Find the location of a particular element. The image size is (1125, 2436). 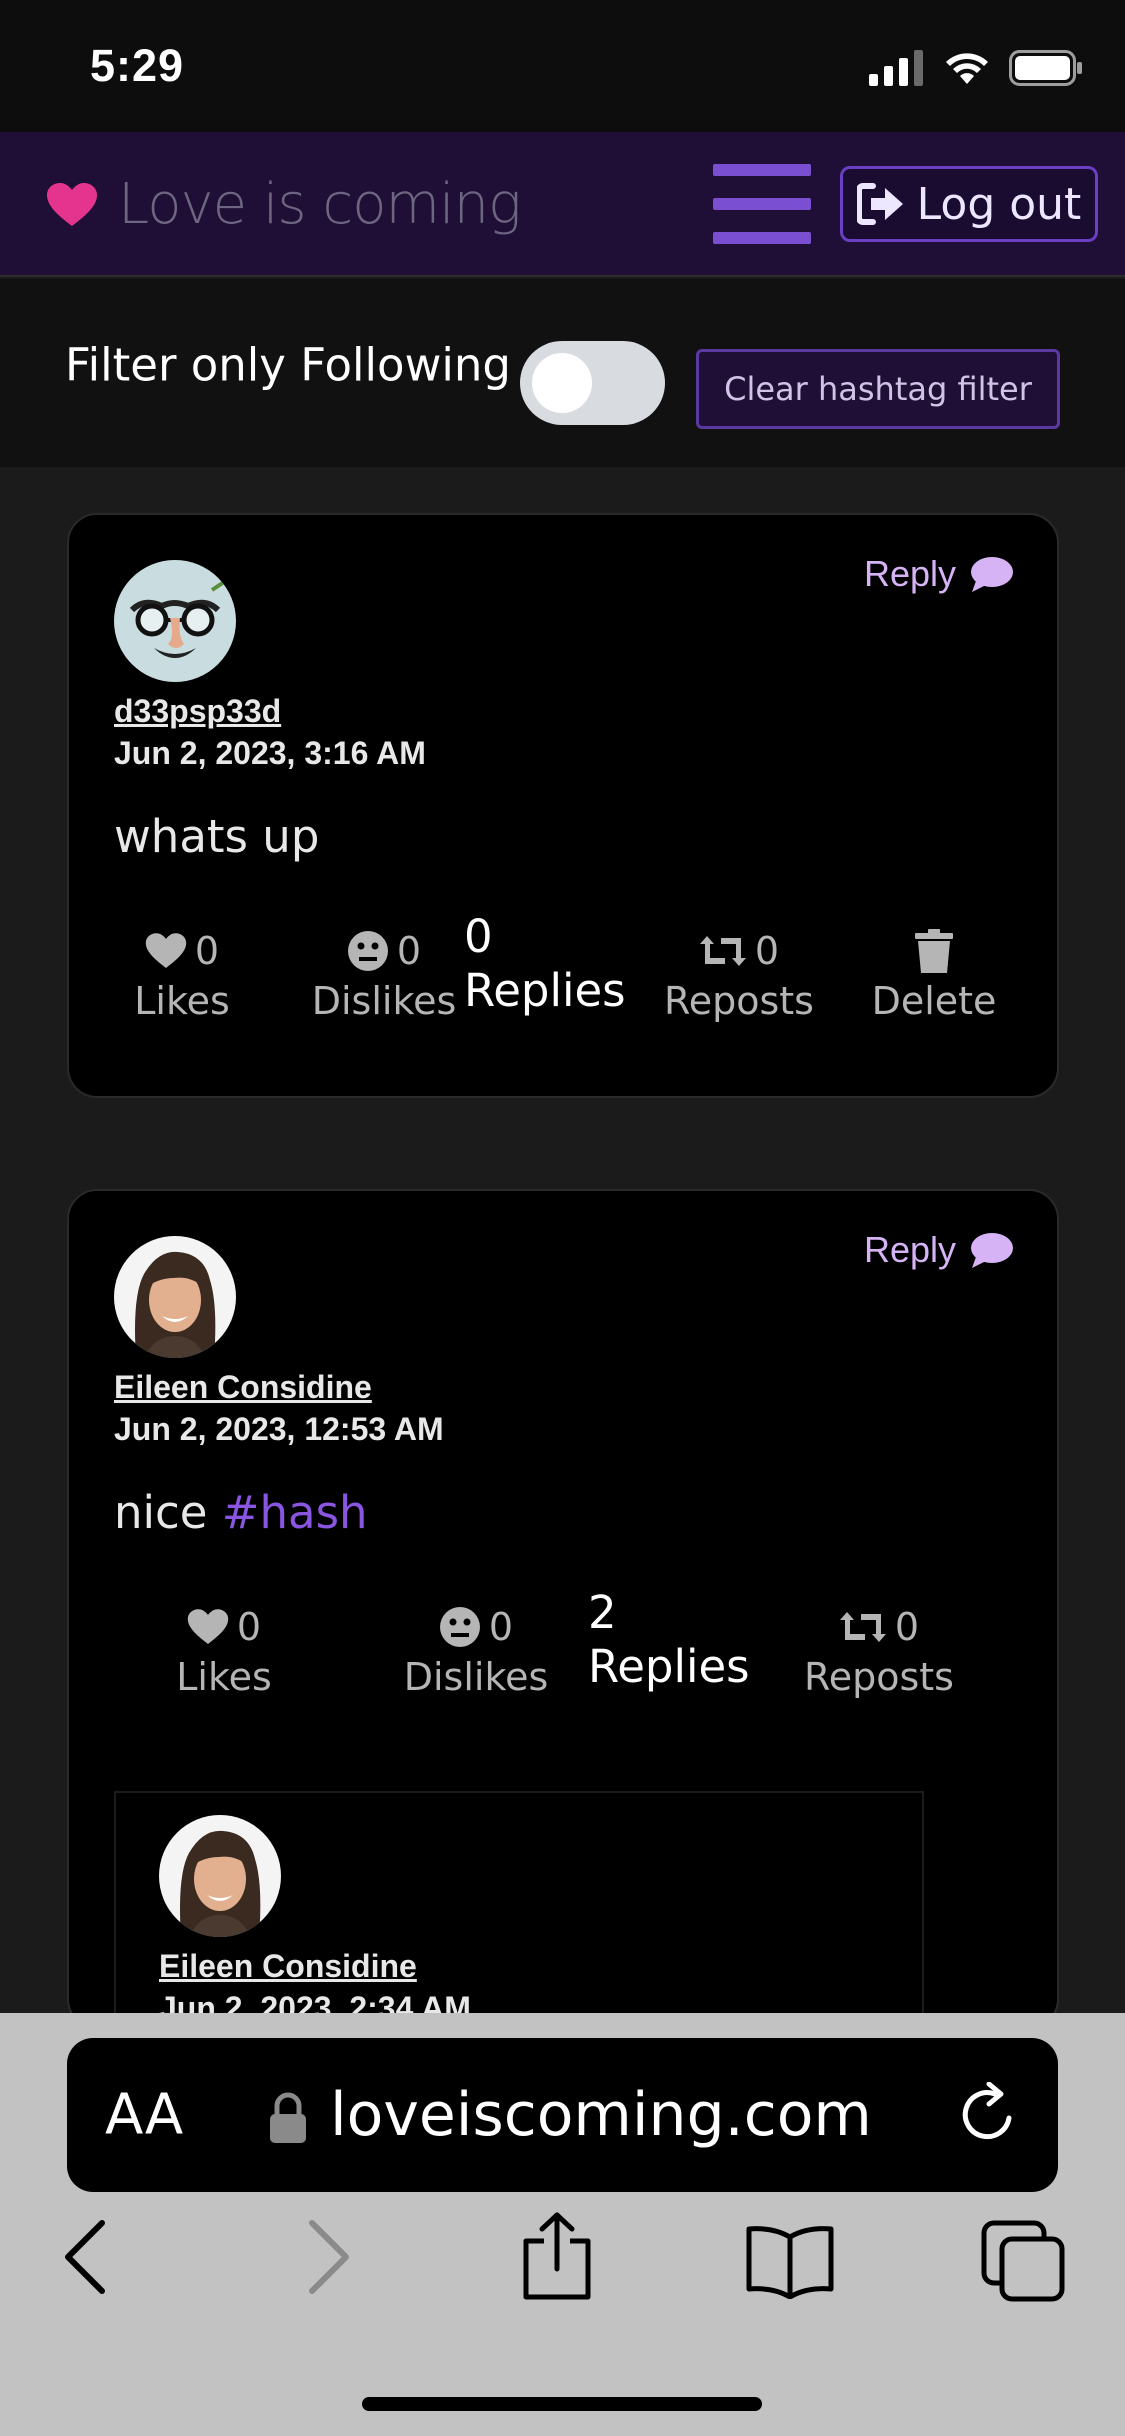

filter-following-toggle is located at coordinates (592, 383).